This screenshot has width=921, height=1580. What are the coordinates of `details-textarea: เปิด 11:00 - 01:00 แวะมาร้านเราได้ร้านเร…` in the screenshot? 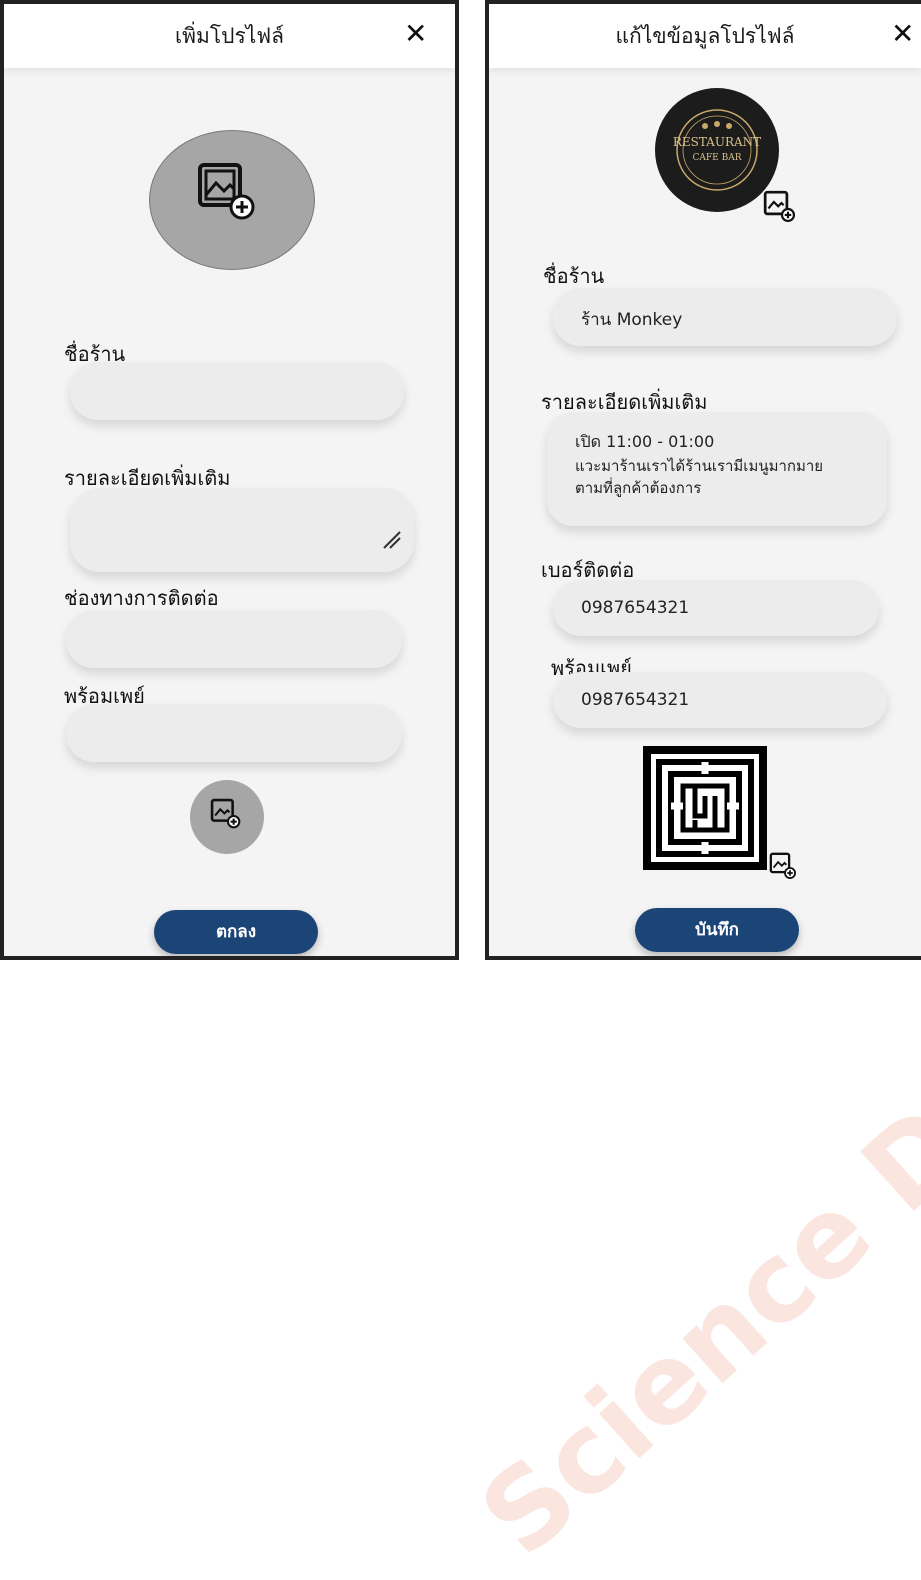 It's located at (717, 469).